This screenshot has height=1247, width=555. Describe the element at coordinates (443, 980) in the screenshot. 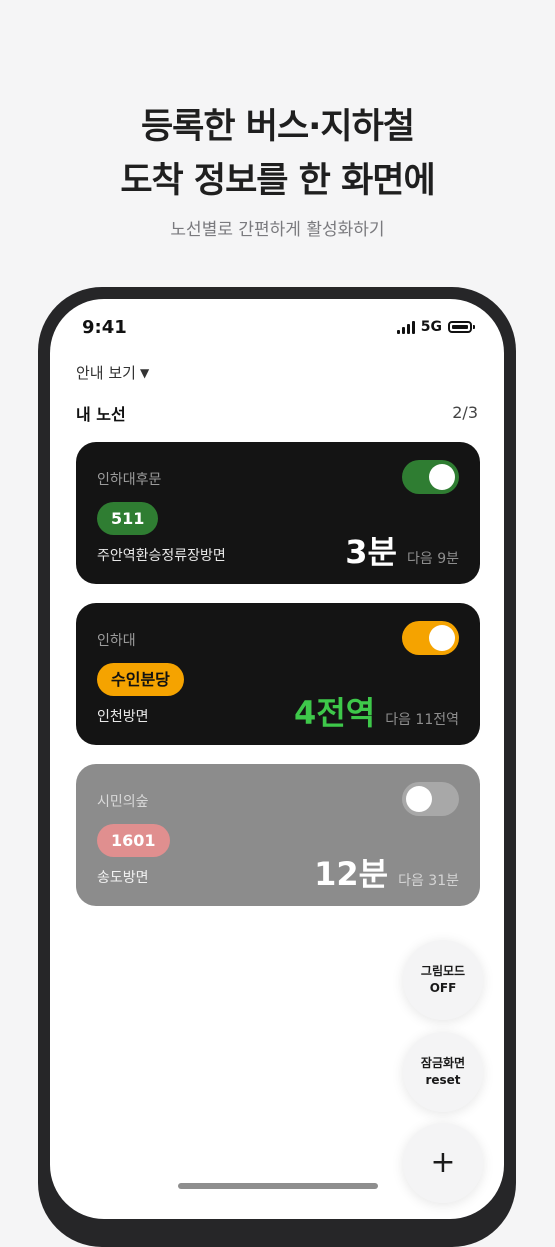

I see `picture-mode-button: 그림모드 OFF` at that location.